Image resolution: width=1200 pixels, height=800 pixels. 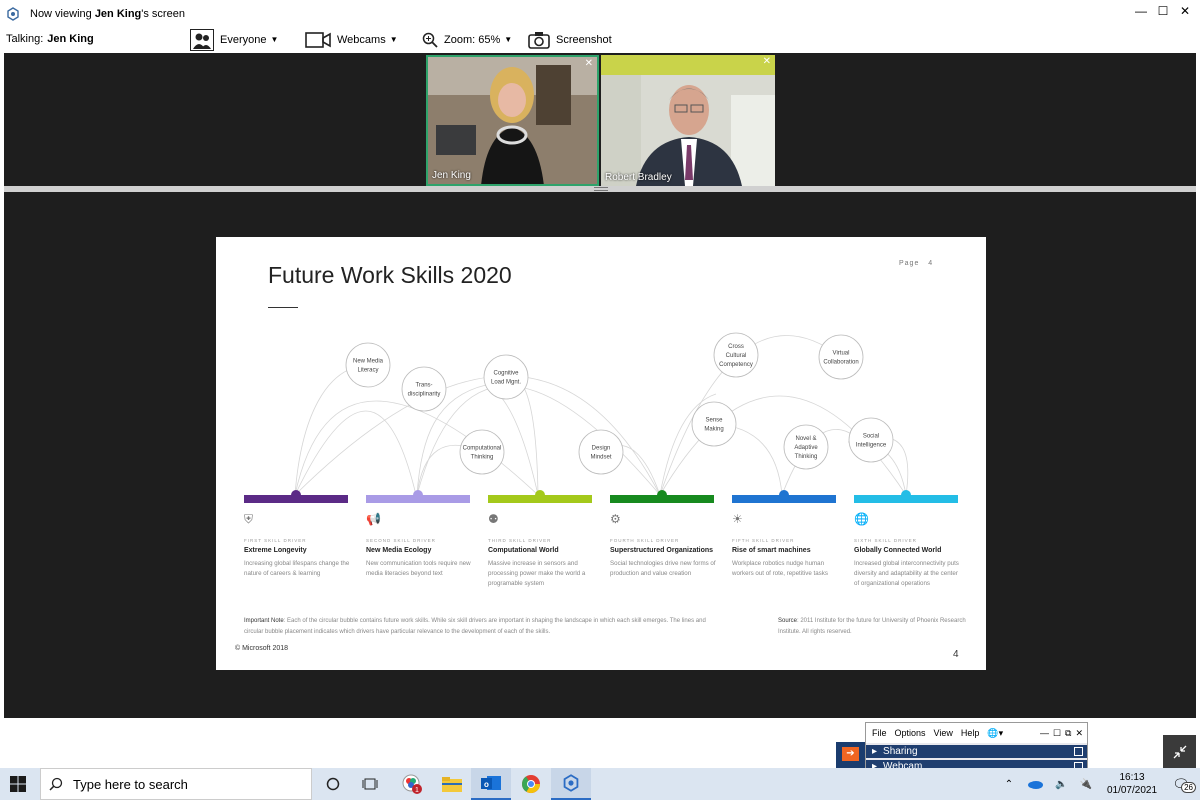 I want to click on taskbar-screen-viewer, so click(x=571, y=784).